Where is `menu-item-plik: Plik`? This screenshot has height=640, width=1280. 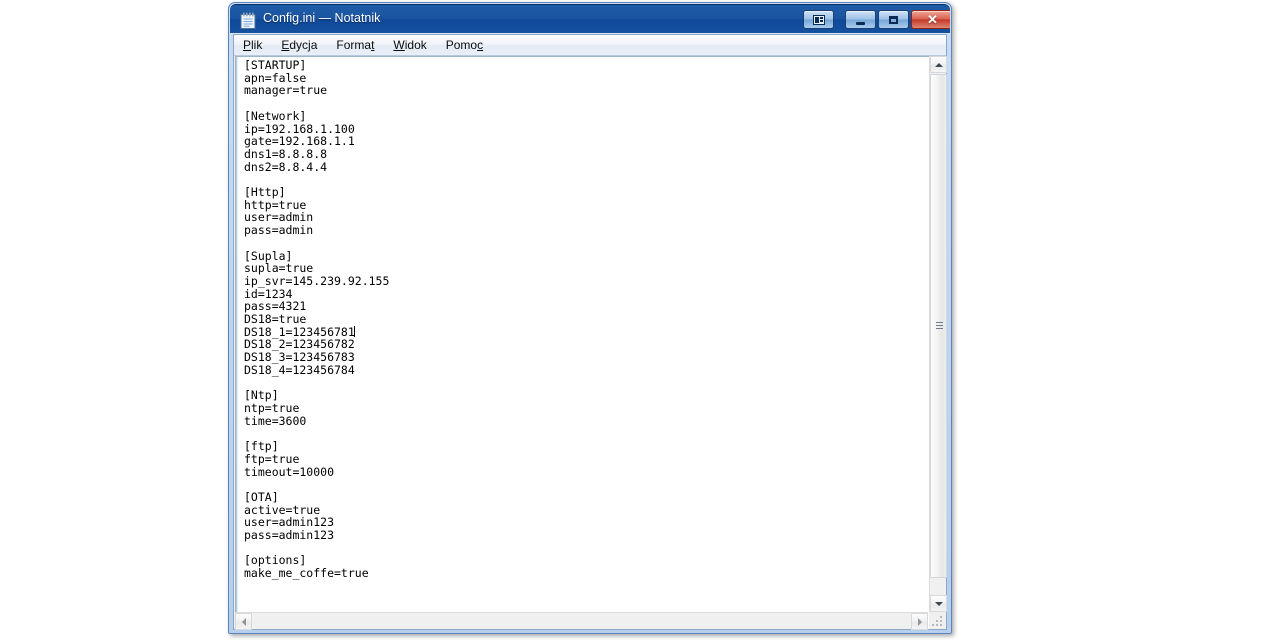
menu-item-plik: Plik is located at coordinates (252, 45).